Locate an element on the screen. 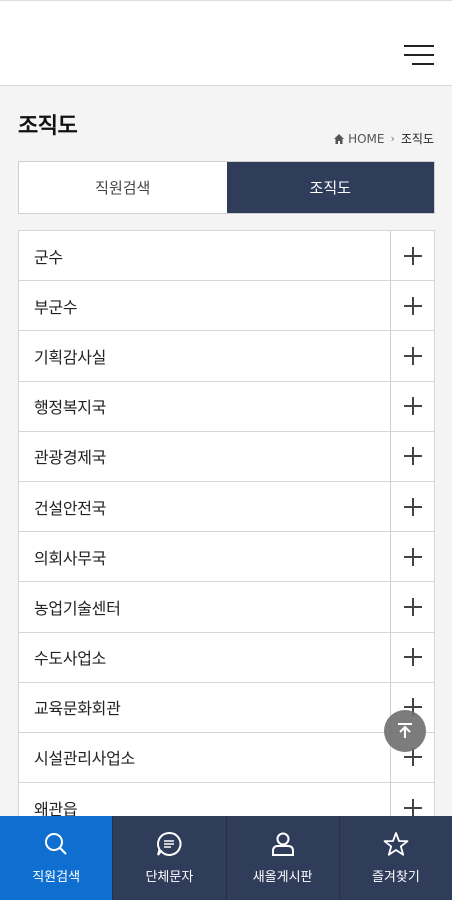  breadcrumb-current: 조직도 is located at coordinates (417, 139).